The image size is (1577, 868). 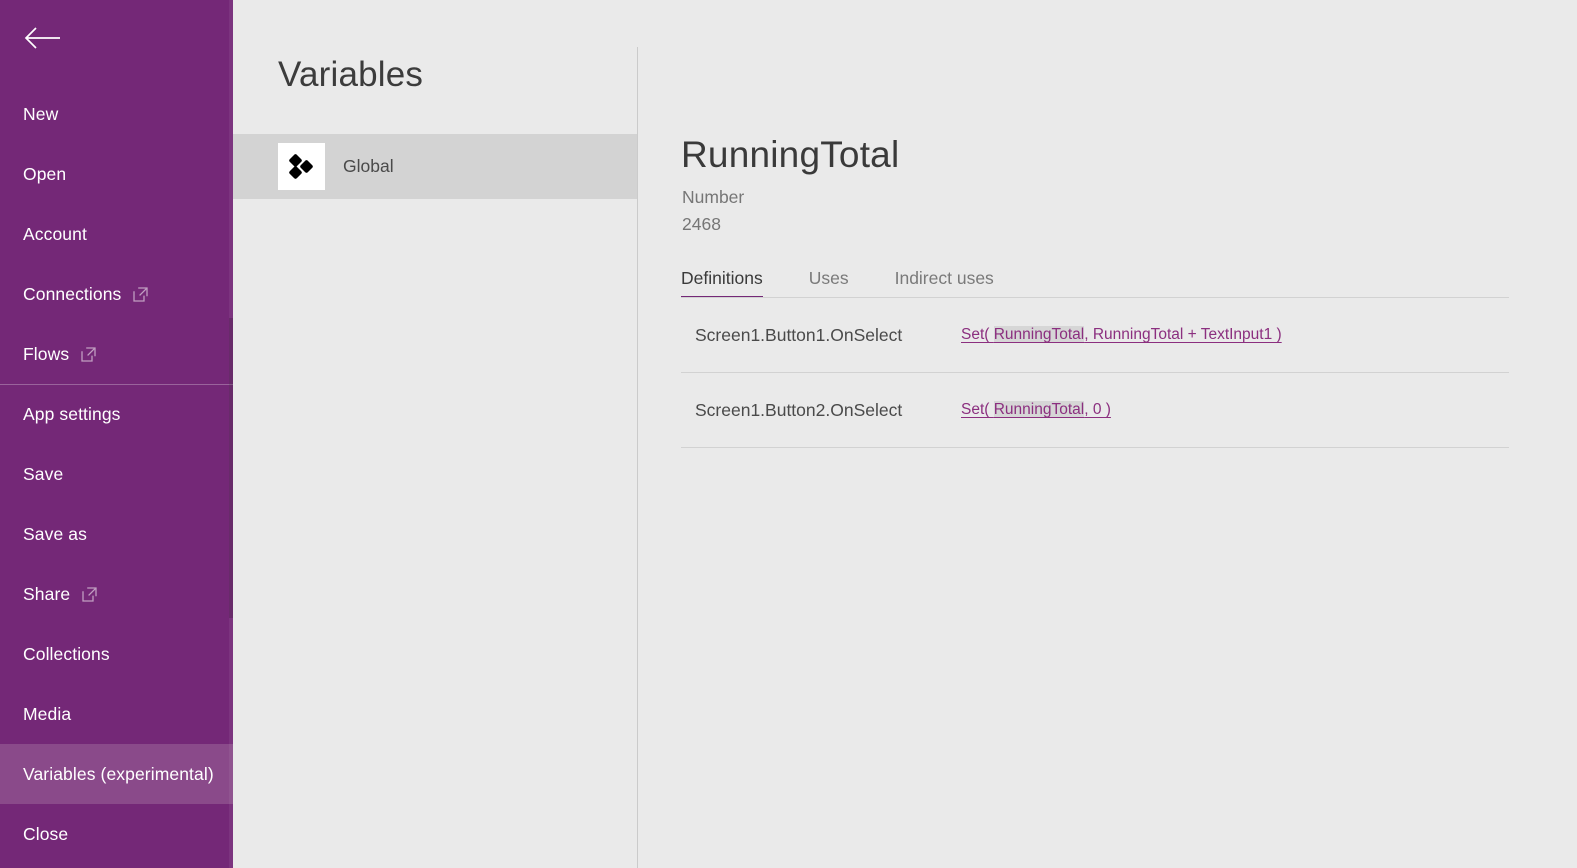 I want to click on sidebar-item-new: New, so click(x=116, y=114).